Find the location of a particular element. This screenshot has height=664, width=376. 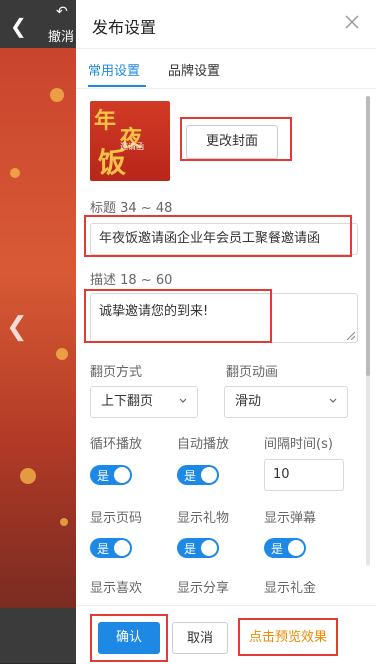

page-turn-animation-value: 滑动 is located at coordinates (248, 401).